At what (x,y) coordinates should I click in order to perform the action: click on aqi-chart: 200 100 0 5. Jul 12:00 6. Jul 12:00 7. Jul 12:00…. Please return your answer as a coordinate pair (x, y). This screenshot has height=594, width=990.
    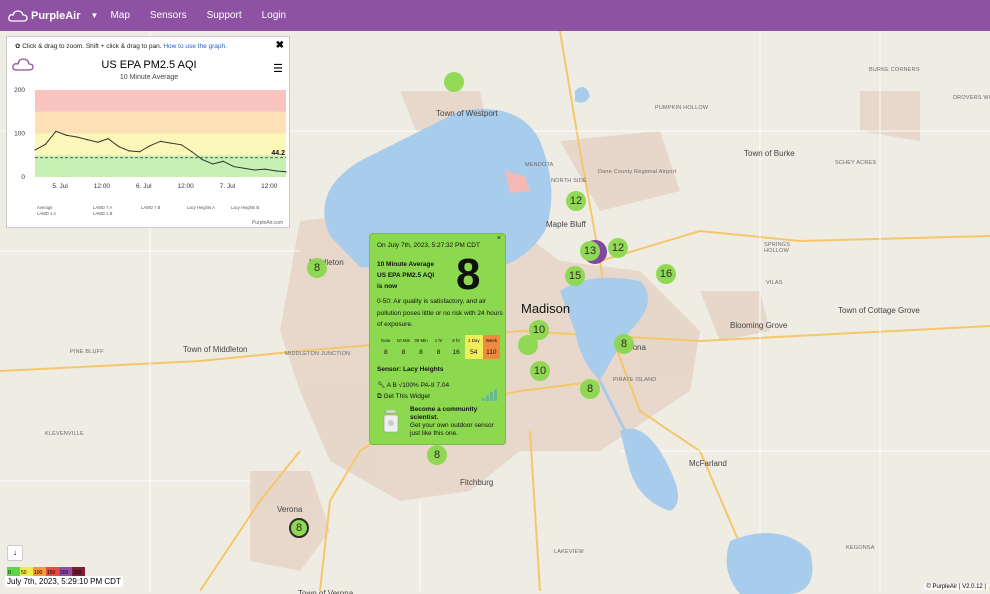
    Looking at the image, I should click on (149, 152).